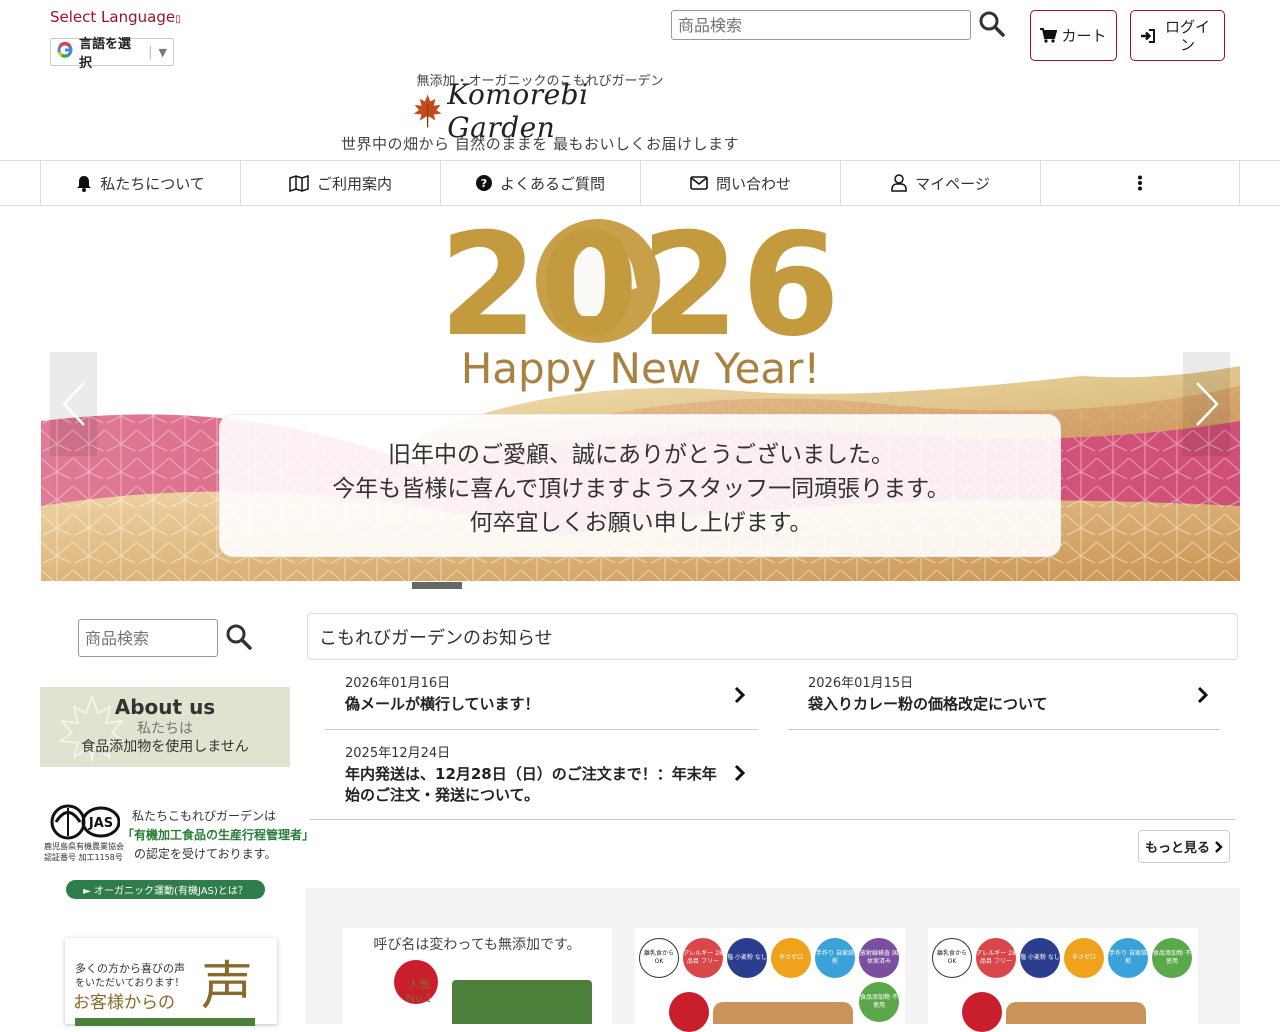 This screenshot has width=1280, height=1032. I want to click on news-item: 2026年01月16日 偽メールが横行しています！, so click(541, 701).